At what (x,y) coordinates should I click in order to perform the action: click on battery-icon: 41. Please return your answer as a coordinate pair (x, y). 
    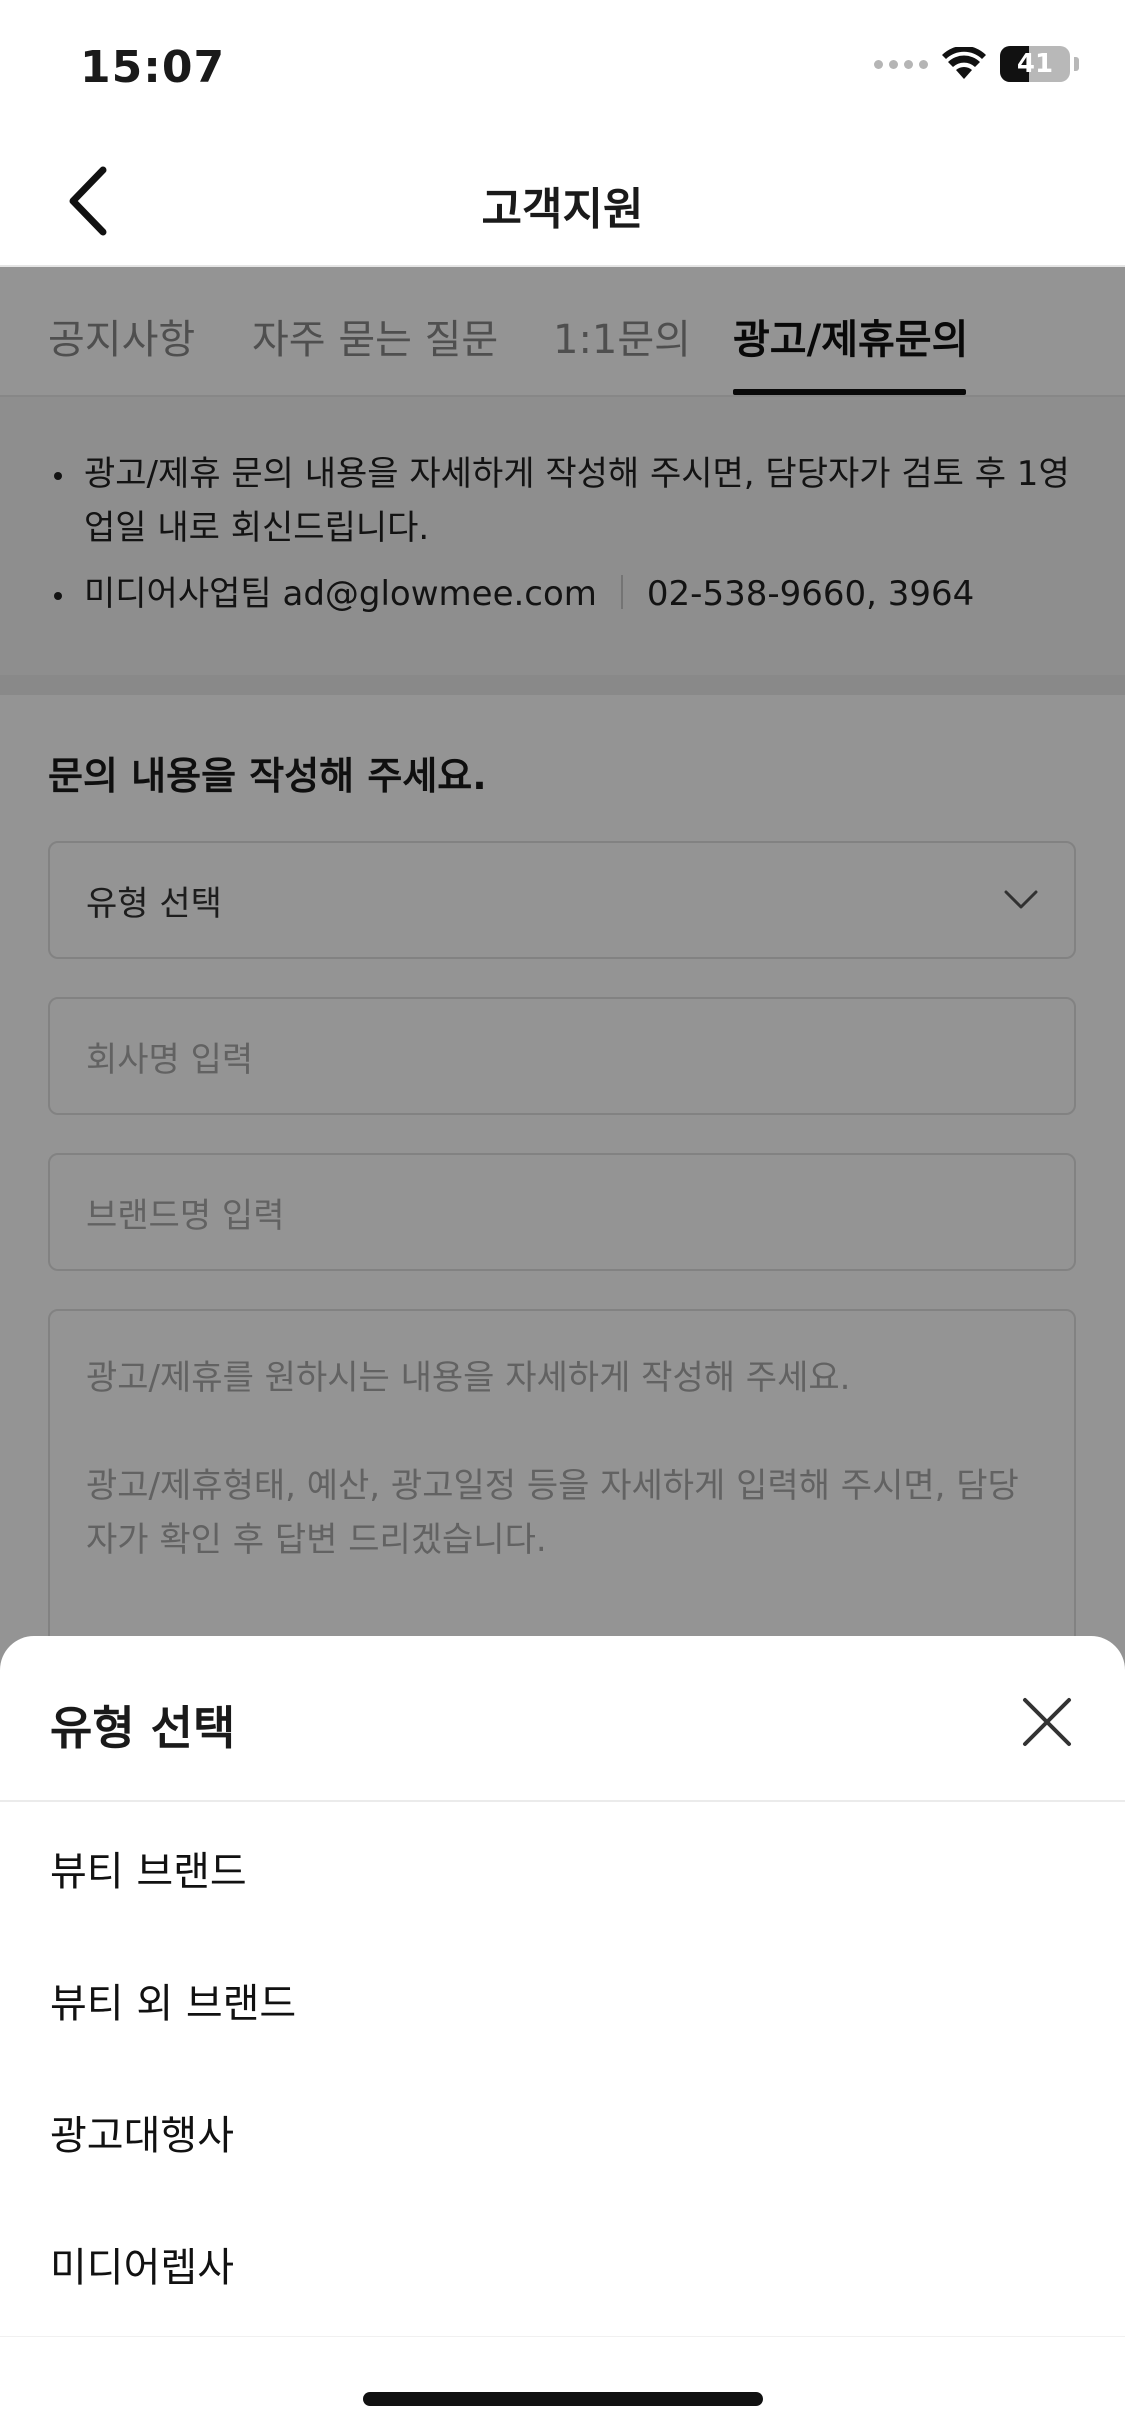
    Looking at the image, I should click on (1035, 64).